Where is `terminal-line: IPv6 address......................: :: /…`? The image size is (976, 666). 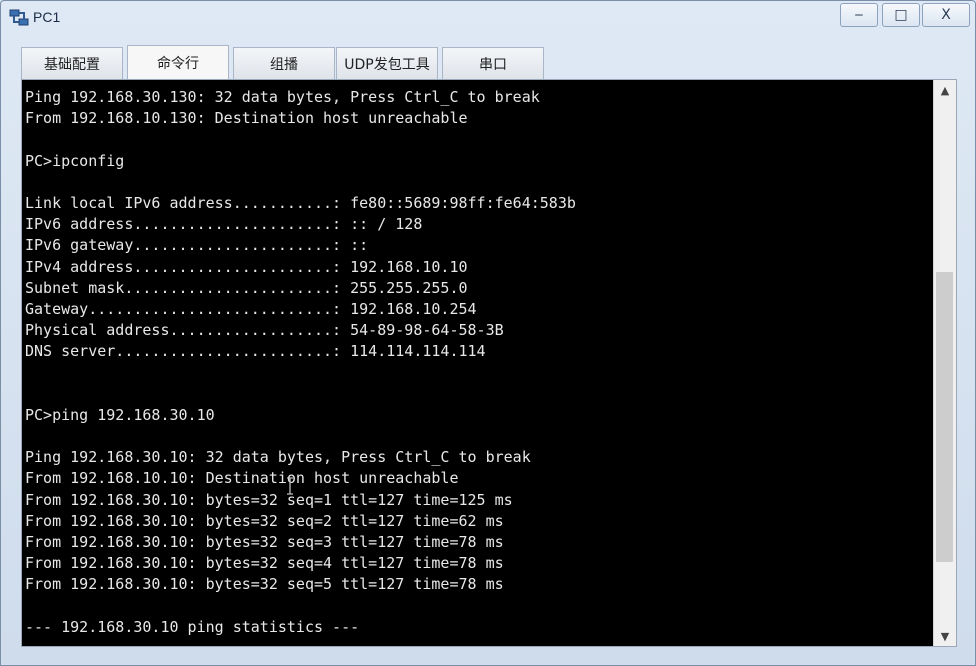
terminal-line: IPv6 address......................: :: /… is located at coordinates (224, 224).